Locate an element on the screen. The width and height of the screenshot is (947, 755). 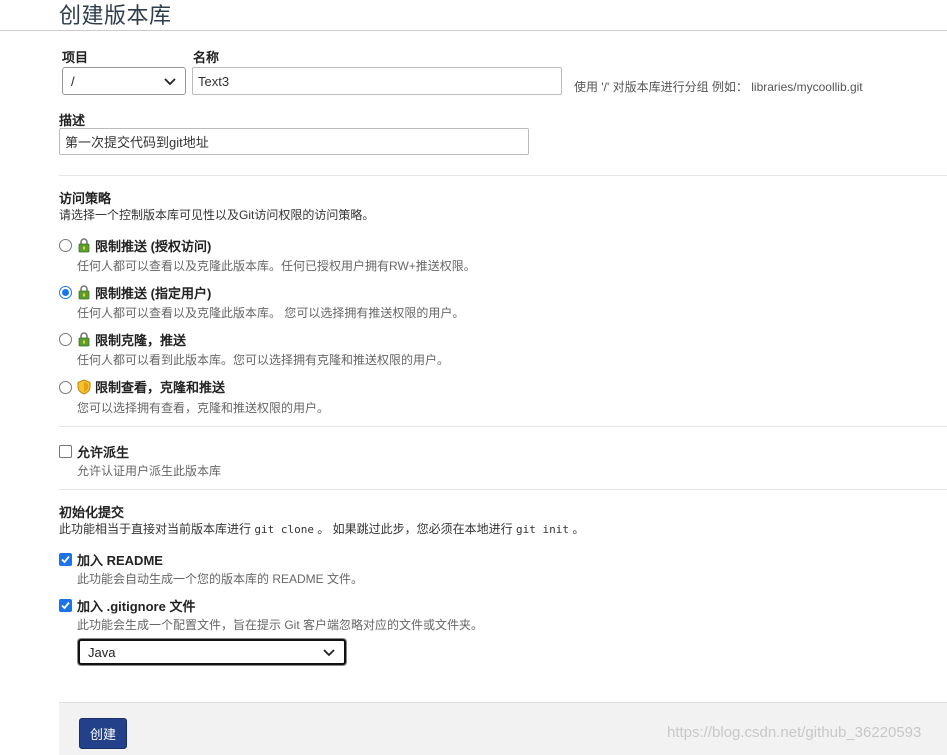
project-select: / is located at coordinates (124, 81).